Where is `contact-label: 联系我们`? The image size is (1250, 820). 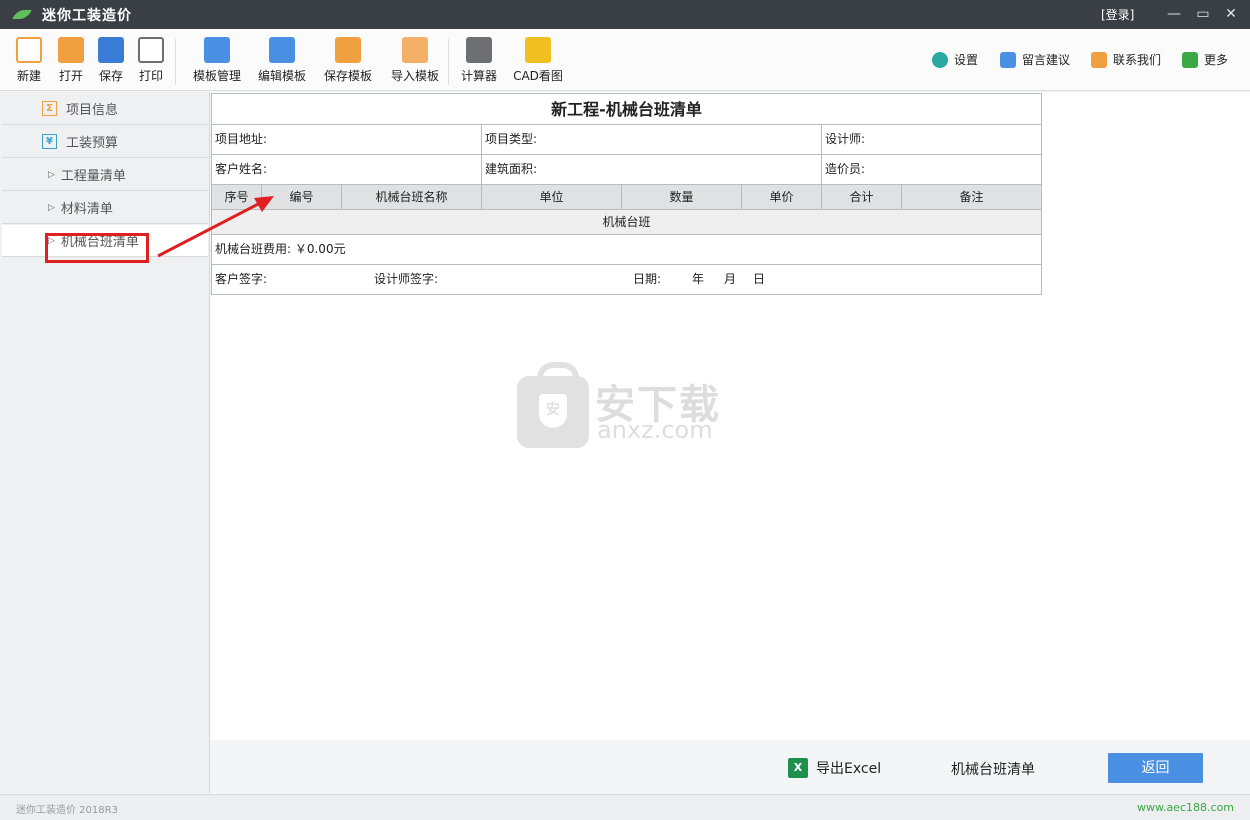 contact-label: 联系我们 is located at coordinates (1137, 60).